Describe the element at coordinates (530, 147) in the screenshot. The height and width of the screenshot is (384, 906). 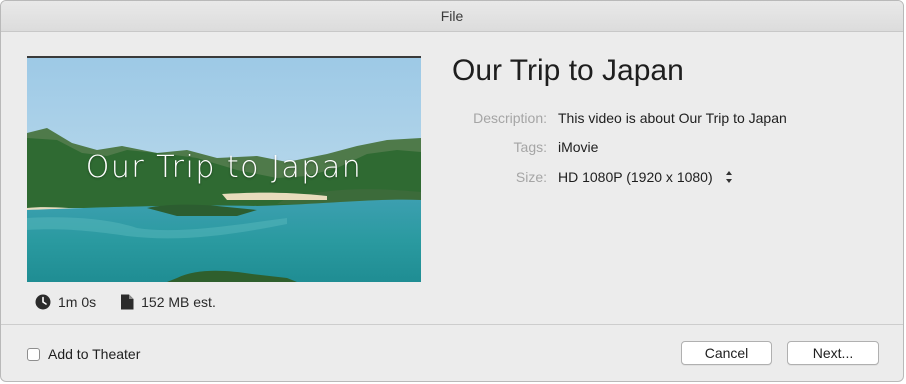
I see `tags-label: Tags:` at that location.